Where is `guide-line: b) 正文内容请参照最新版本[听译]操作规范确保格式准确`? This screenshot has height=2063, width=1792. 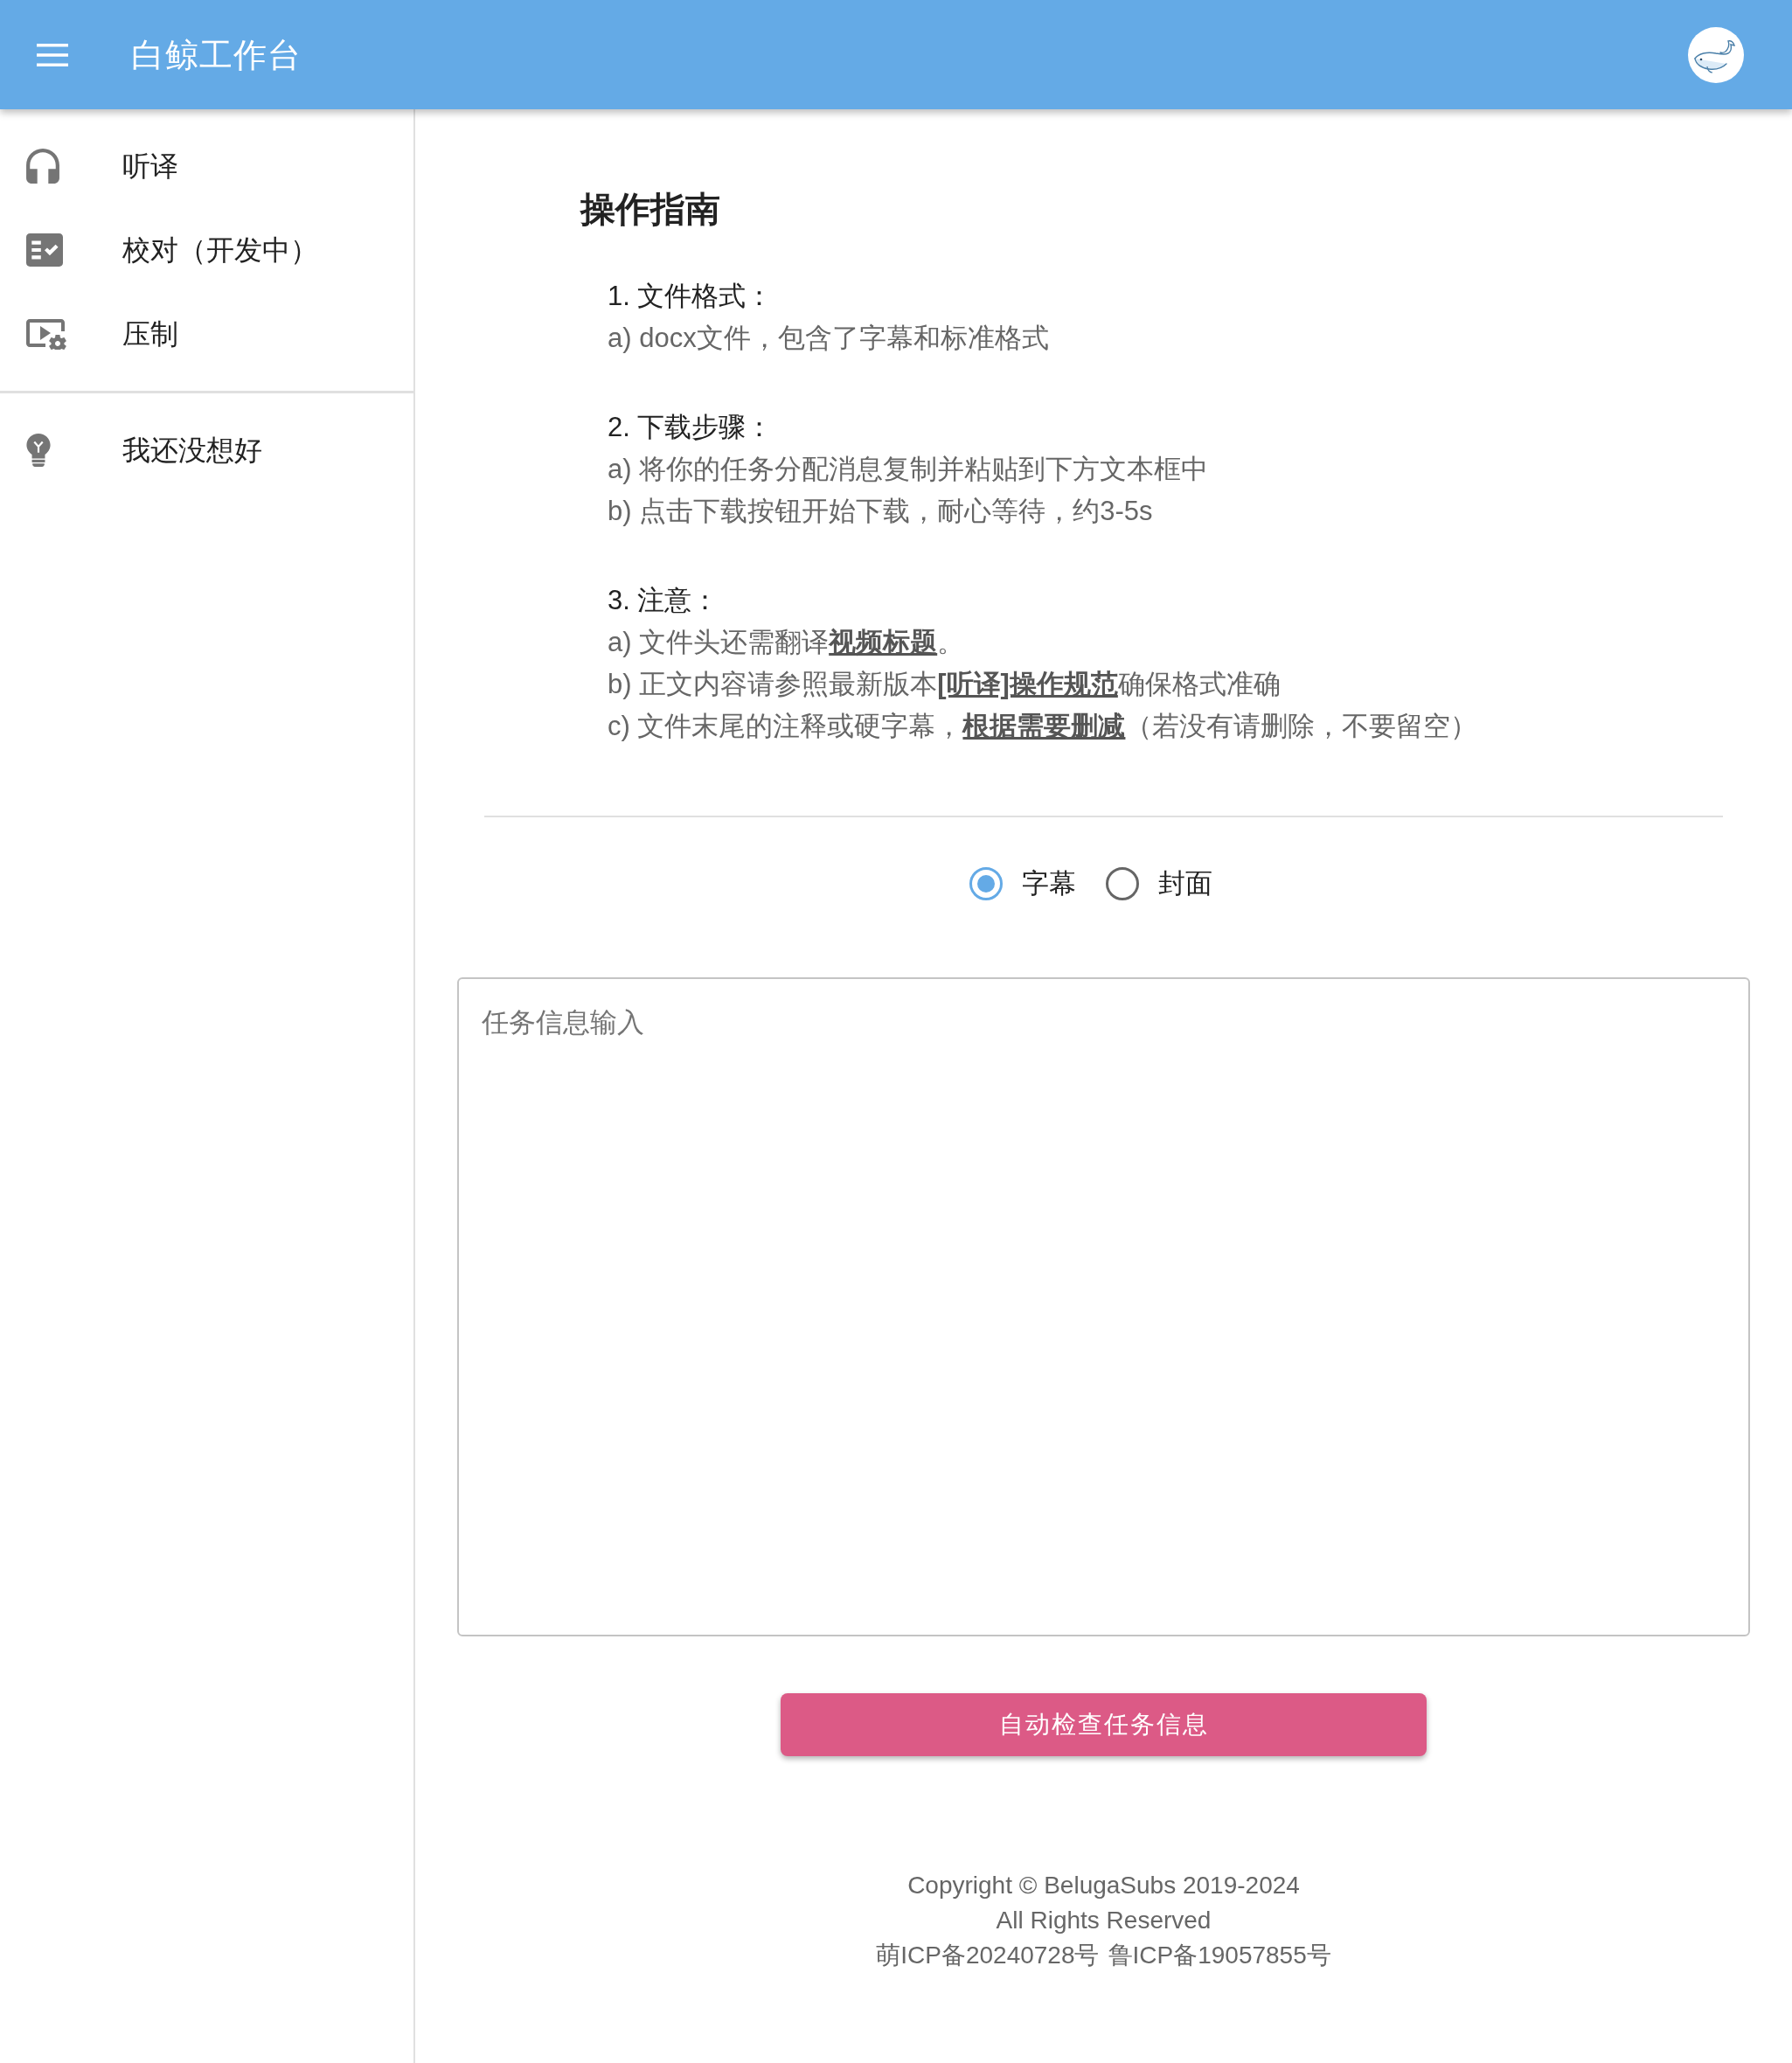 guide-line: b) 正文内容请参照最新版本[听译]操作规范确保格式准确 is located at coordinates (944, 684).